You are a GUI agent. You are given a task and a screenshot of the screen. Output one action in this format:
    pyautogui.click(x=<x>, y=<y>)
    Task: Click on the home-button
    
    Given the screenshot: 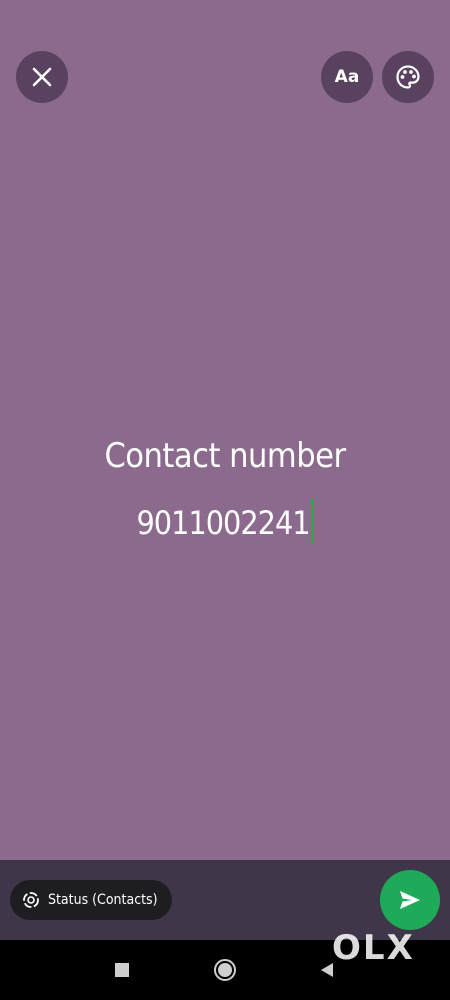 What is the action you would take?
    pyautogui.click(x=225, y=970)
    